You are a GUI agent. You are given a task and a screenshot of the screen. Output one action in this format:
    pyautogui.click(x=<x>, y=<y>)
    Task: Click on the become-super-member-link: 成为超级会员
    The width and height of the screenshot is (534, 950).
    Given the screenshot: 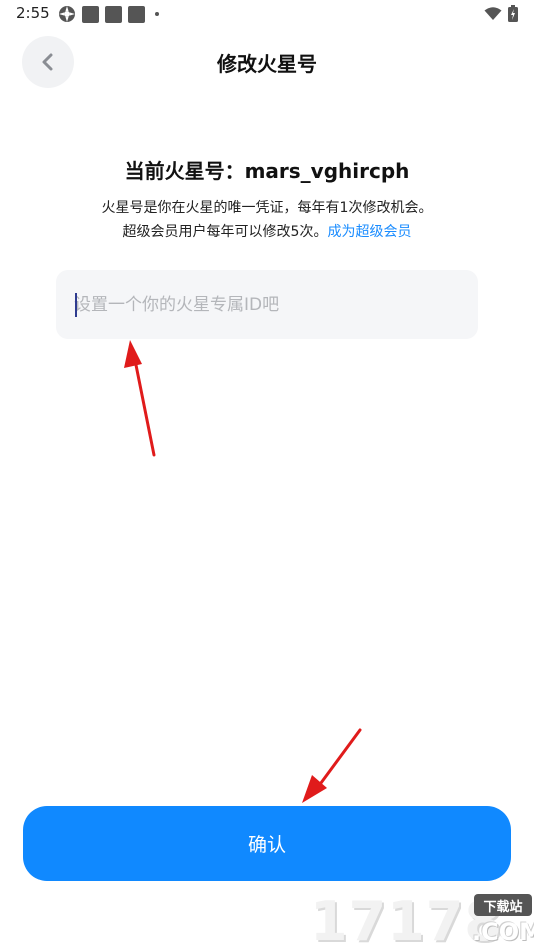 What is the action you would take?
    pyautogui.click(x=369, y=232)
    